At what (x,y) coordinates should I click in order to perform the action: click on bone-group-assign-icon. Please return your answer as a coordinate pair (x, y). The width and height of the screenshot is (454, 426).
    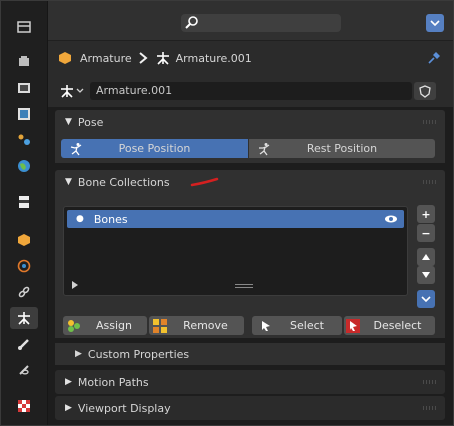
    Looking at the image, I should click on (74, 325).